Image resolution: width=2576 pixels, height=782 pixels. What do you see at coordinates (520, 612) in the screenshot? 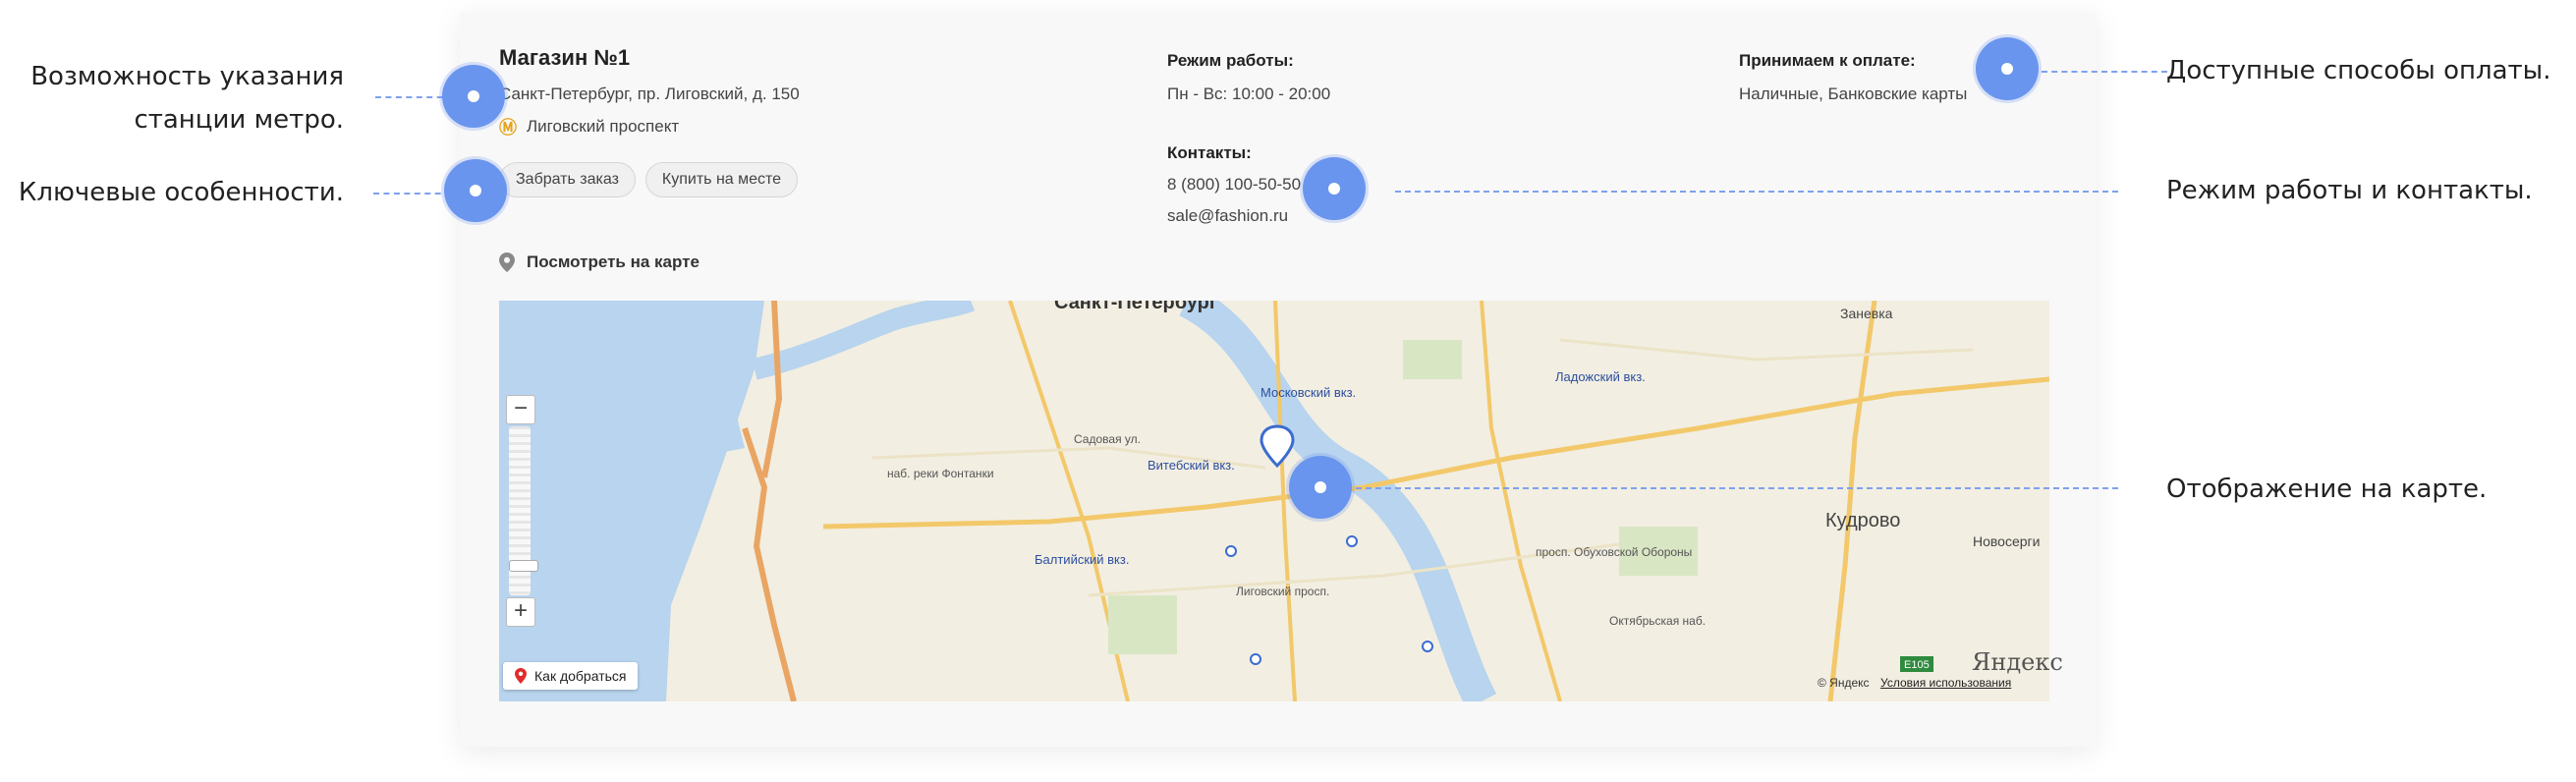
I see `zoom-in-button: +` at bounding box center [520, 612].